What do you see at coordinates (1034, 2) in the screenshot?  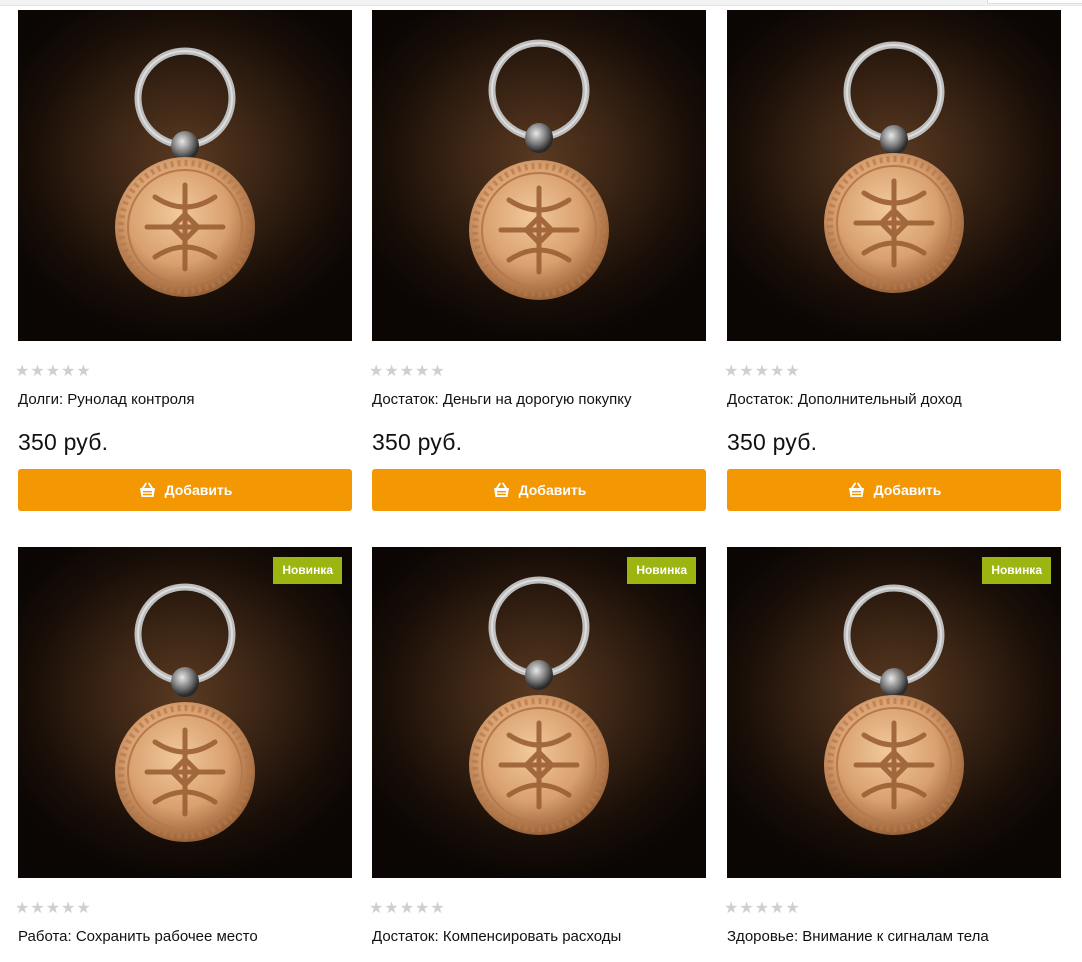 I see `browser-tab-edge` at bounding box center [1034, 2].